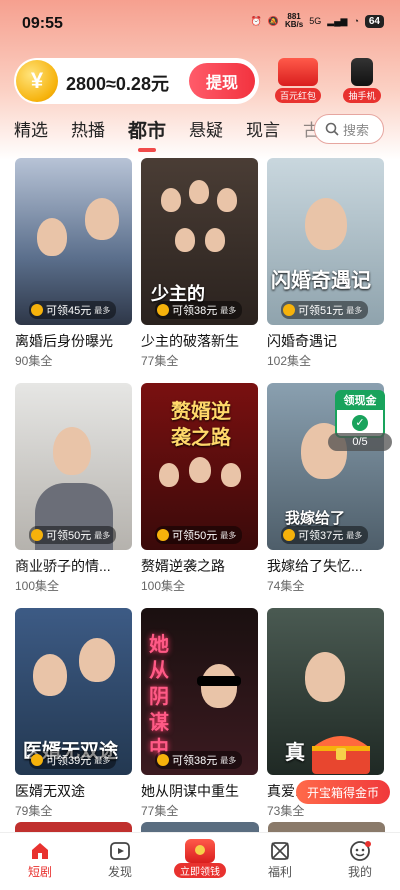 The height and width of the screenshot is (890, 400). Describe the element at coordinates (42, 23) in the screenshot. I see `status-time: 09:55` at that location.